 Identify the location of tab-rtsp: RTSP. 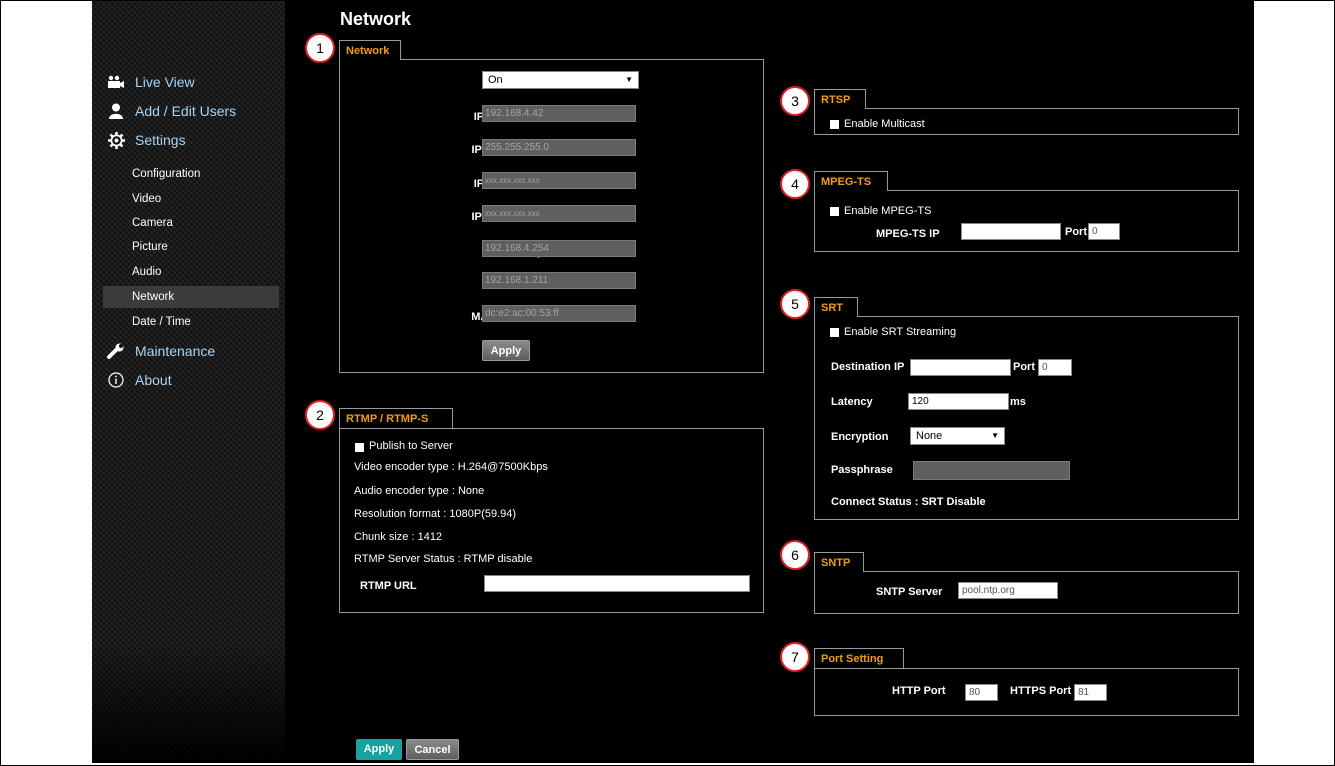
(840, 99).